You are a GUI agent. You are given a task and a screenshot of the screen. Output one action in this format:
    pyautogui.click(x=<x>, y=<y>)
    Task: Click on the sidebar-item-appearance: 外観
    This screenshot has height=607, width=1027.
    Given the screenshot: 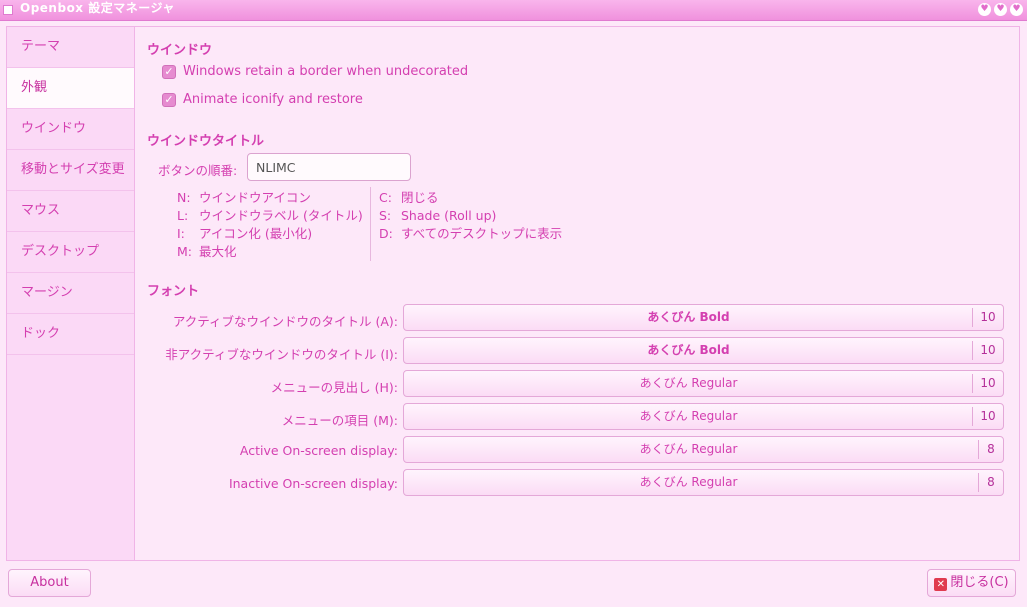 What is the action you would take?
    pyautogui.click(x=70, y=88)
    